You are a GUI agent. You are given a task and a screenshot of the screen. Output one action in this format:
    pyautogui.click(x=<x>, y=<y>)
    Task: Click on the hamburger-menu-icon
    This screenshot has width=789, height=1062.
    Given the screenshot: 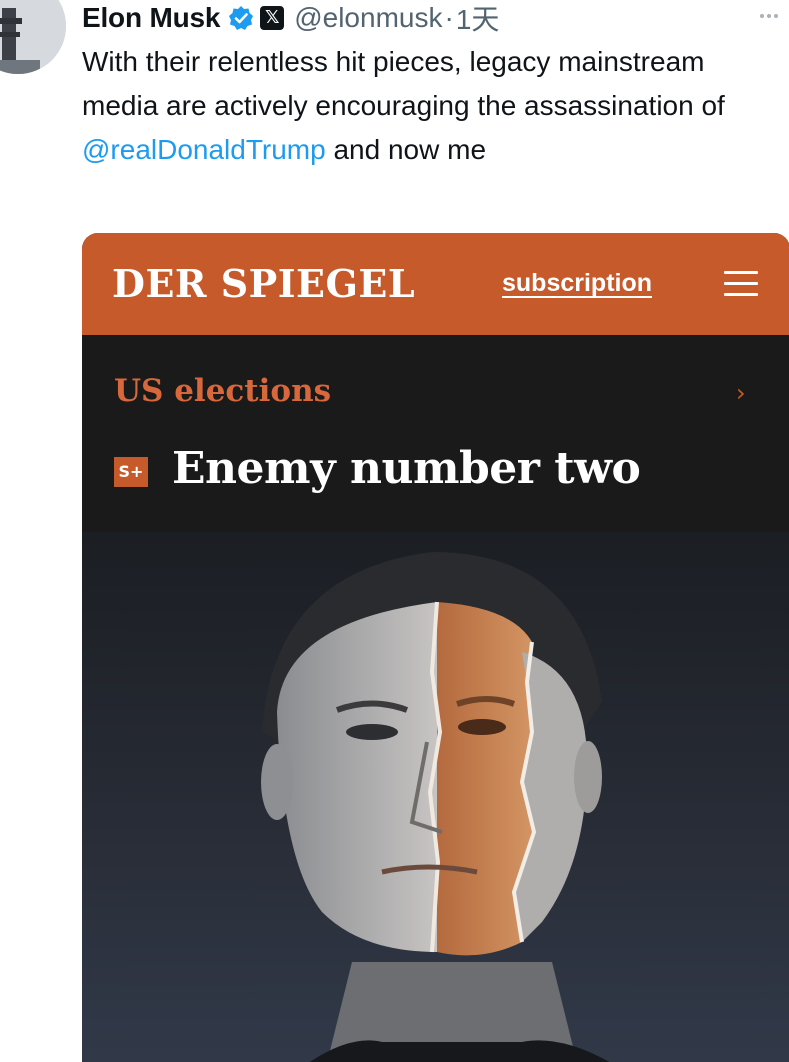 What is the action you would take?
    pyautogui.click(x=741, y=283)
    